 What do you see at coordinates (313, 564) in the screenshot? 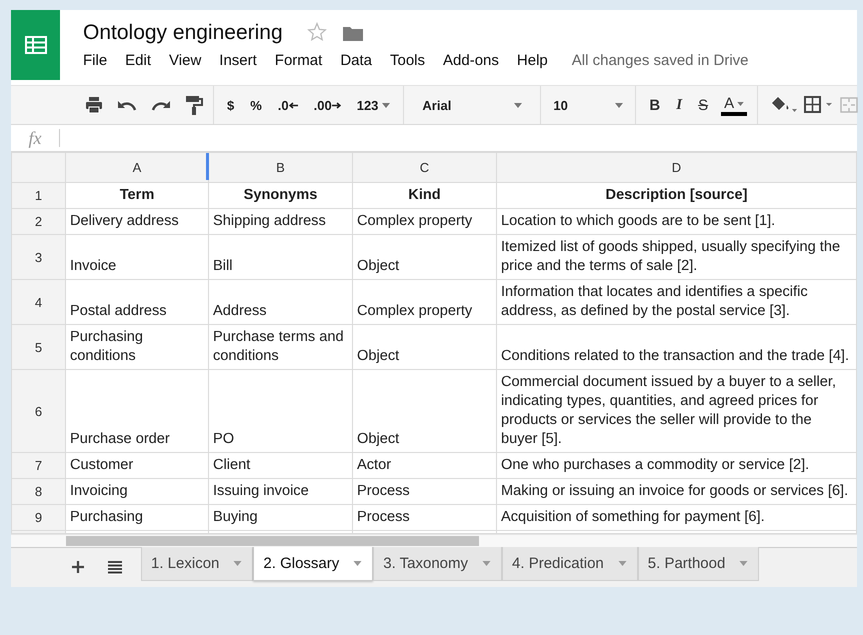
I see `sheet-tab: 2. Glossary` at bounding box center [313, 564].